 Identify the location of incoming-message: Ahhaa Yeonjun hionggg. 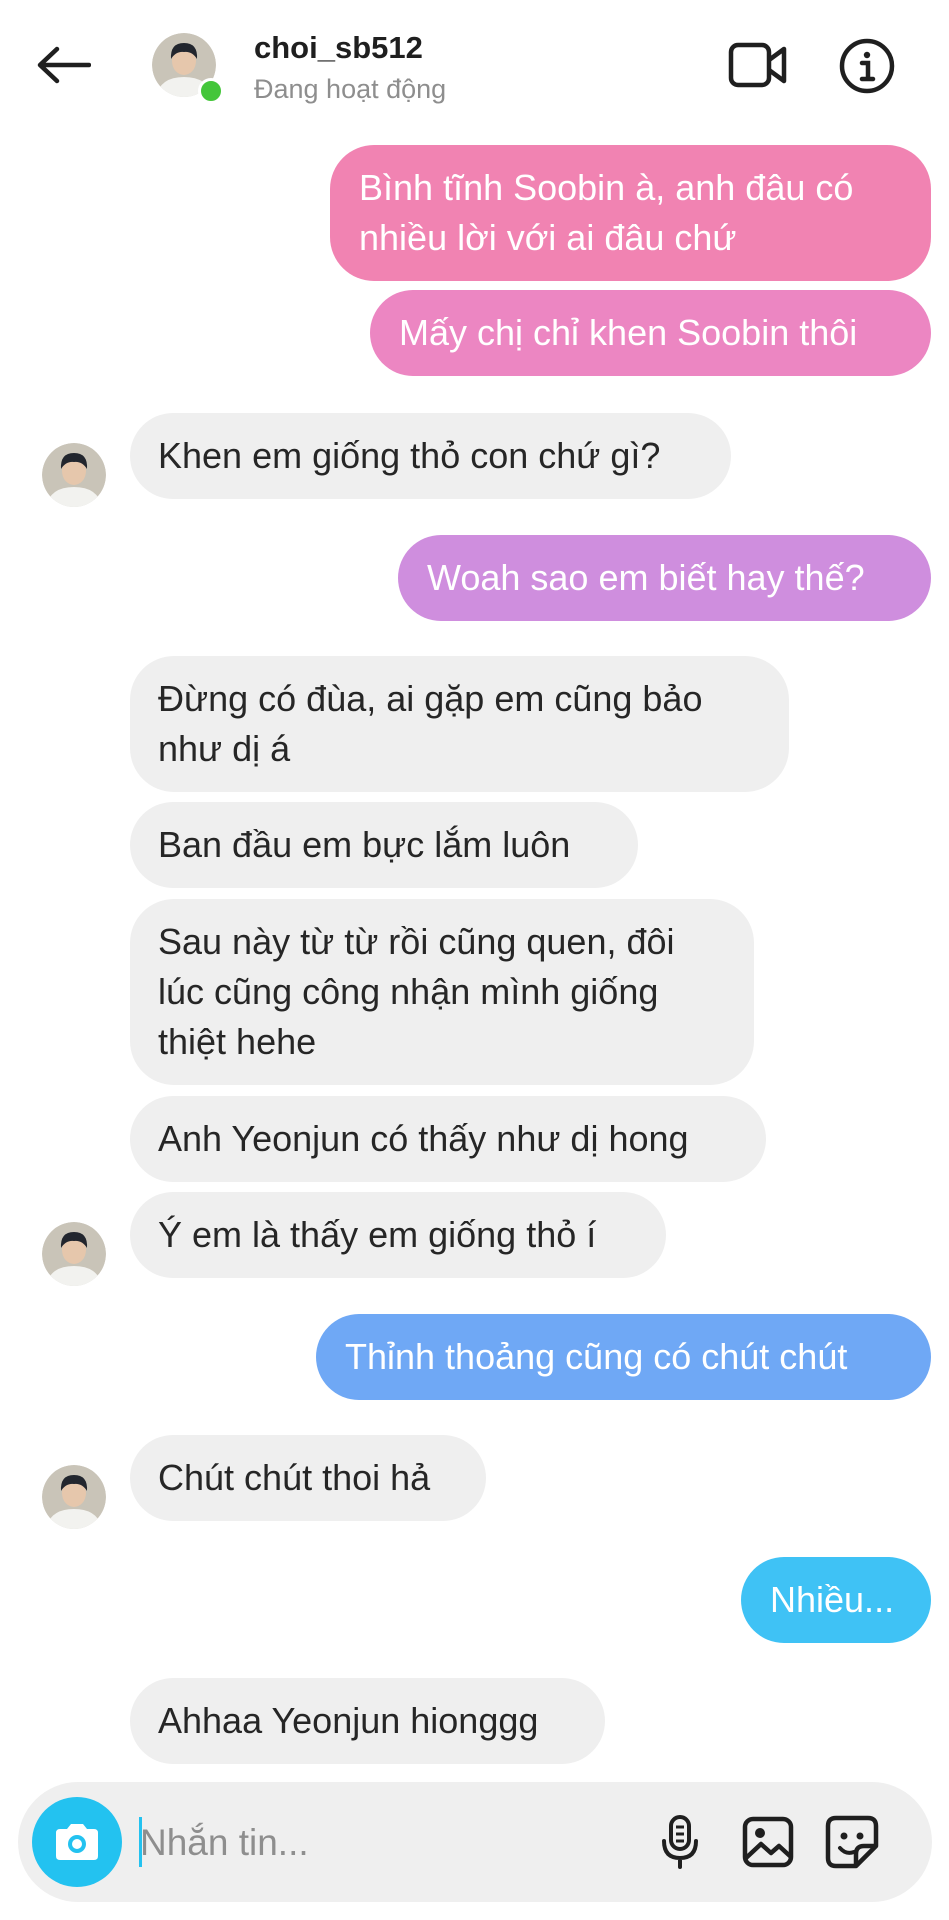
(367, 1721).